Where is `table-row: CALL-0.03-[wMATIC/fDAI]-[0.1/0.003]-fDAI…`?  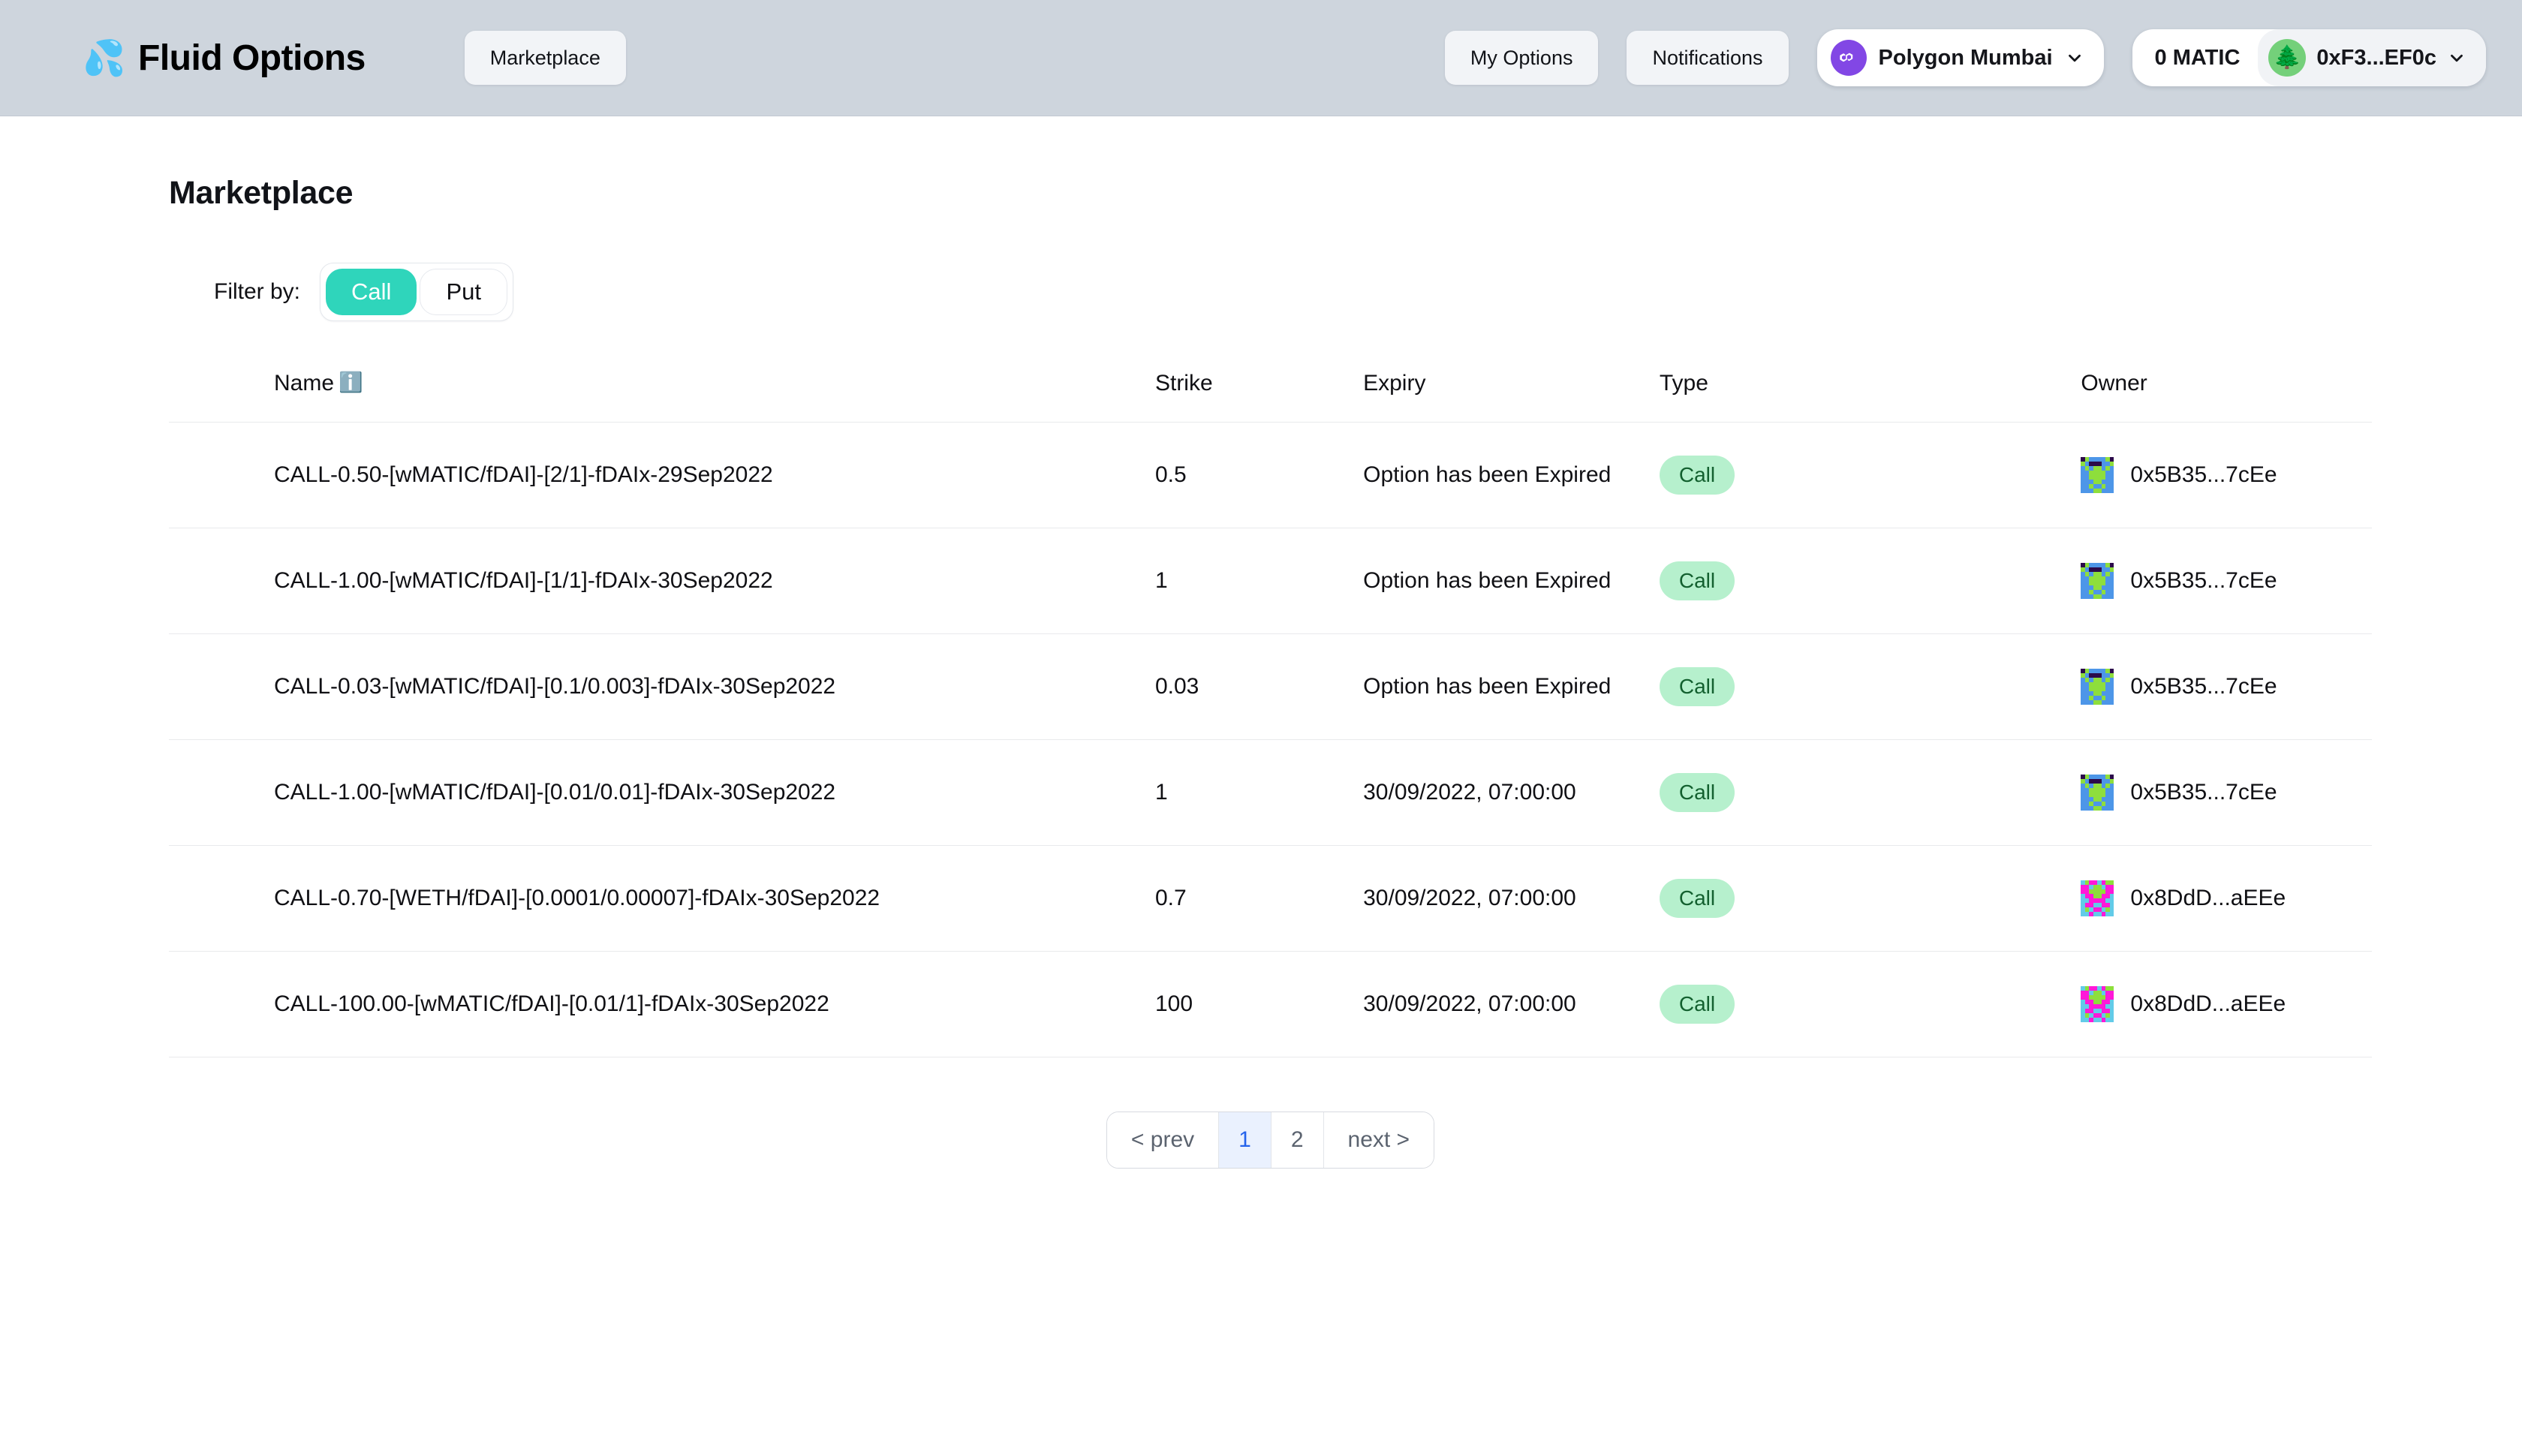
table-row: CALL-0.03-[wMATIC/fDAI]-[0.1/0.003]-fDAI… is located at coordinates (1270, 686).